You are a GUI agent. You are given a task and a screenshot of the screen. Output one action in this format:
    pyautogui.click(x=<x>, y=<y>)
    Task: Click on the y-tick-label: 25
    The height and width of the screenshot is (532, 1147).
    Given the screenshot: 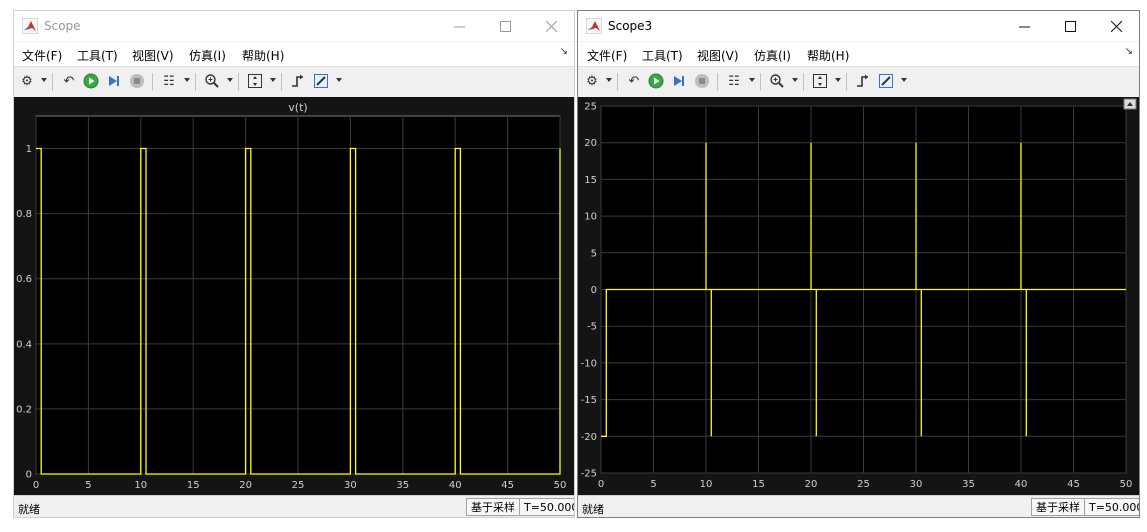 What is the action you would take?
    pyautogui.click(x=590, y=107)
    